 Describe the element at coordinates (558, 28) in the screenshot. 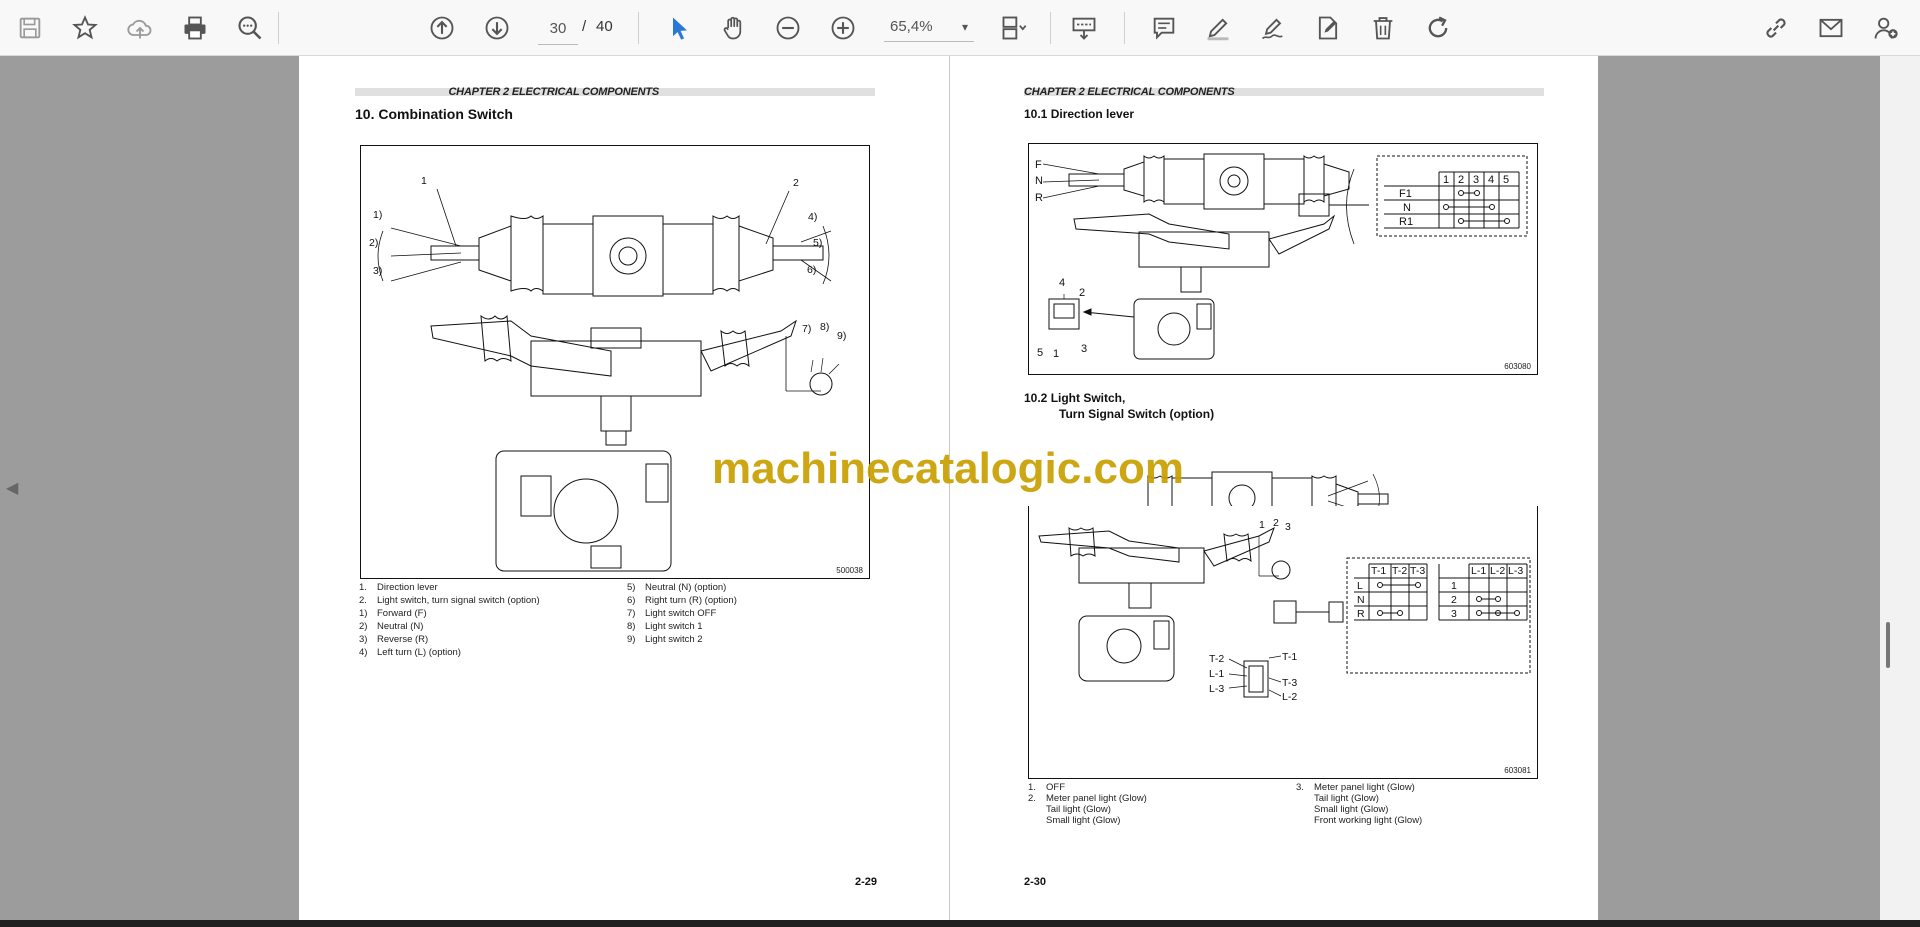

I see `page-number-input` at that location.